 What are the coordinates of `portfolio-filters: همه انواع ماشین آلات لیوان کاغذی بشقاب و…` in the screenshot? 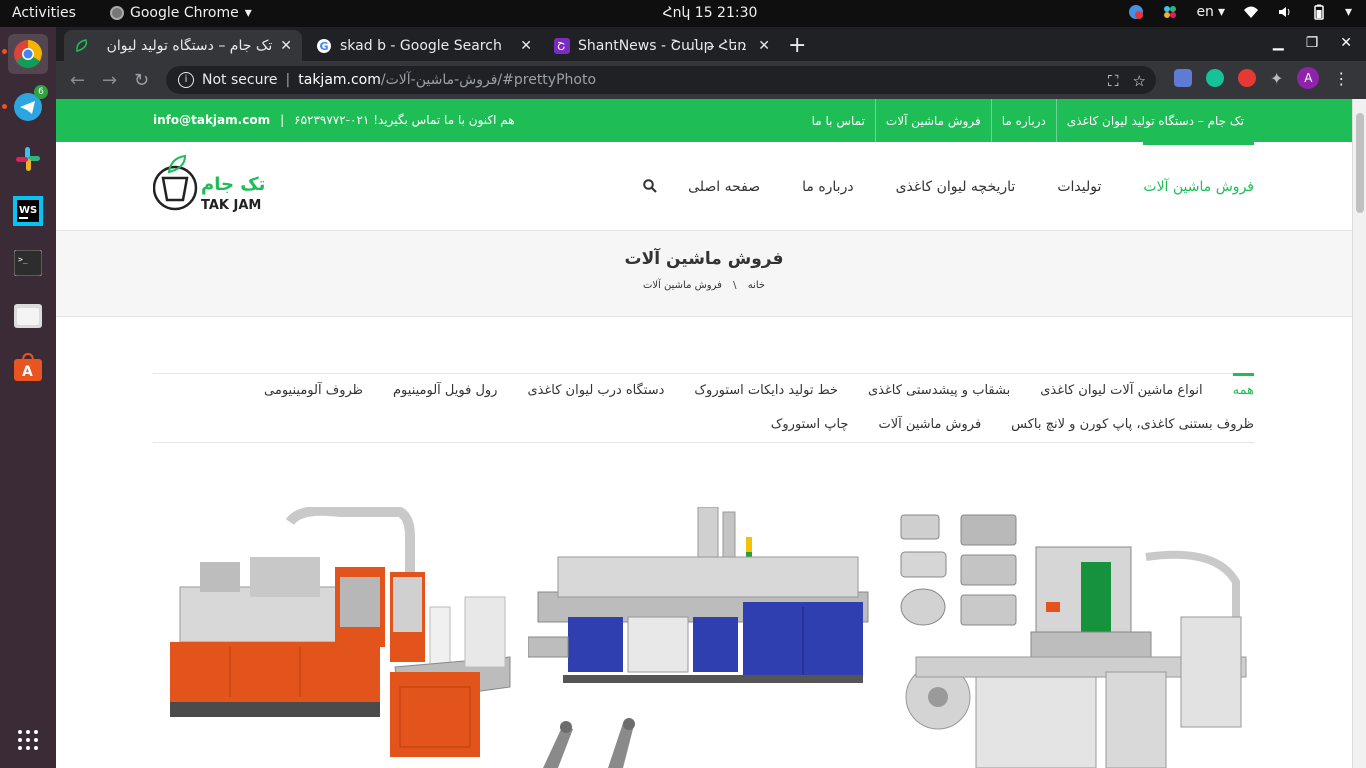 It's located at (704, 408).